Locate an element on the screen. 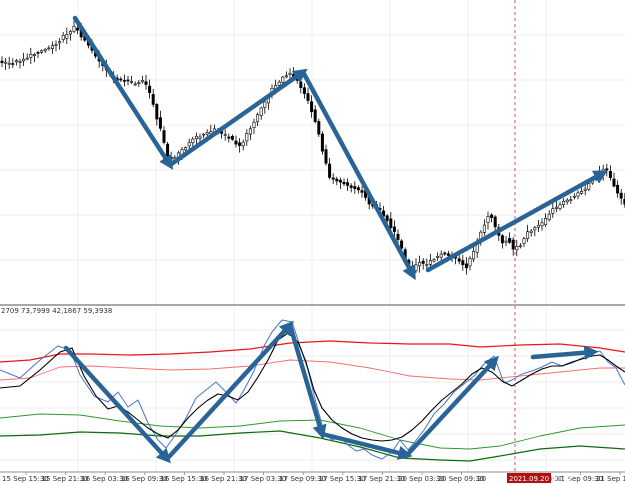 The image size is (625, 484). indicator-upper-band is located at coordinates (312, 351).